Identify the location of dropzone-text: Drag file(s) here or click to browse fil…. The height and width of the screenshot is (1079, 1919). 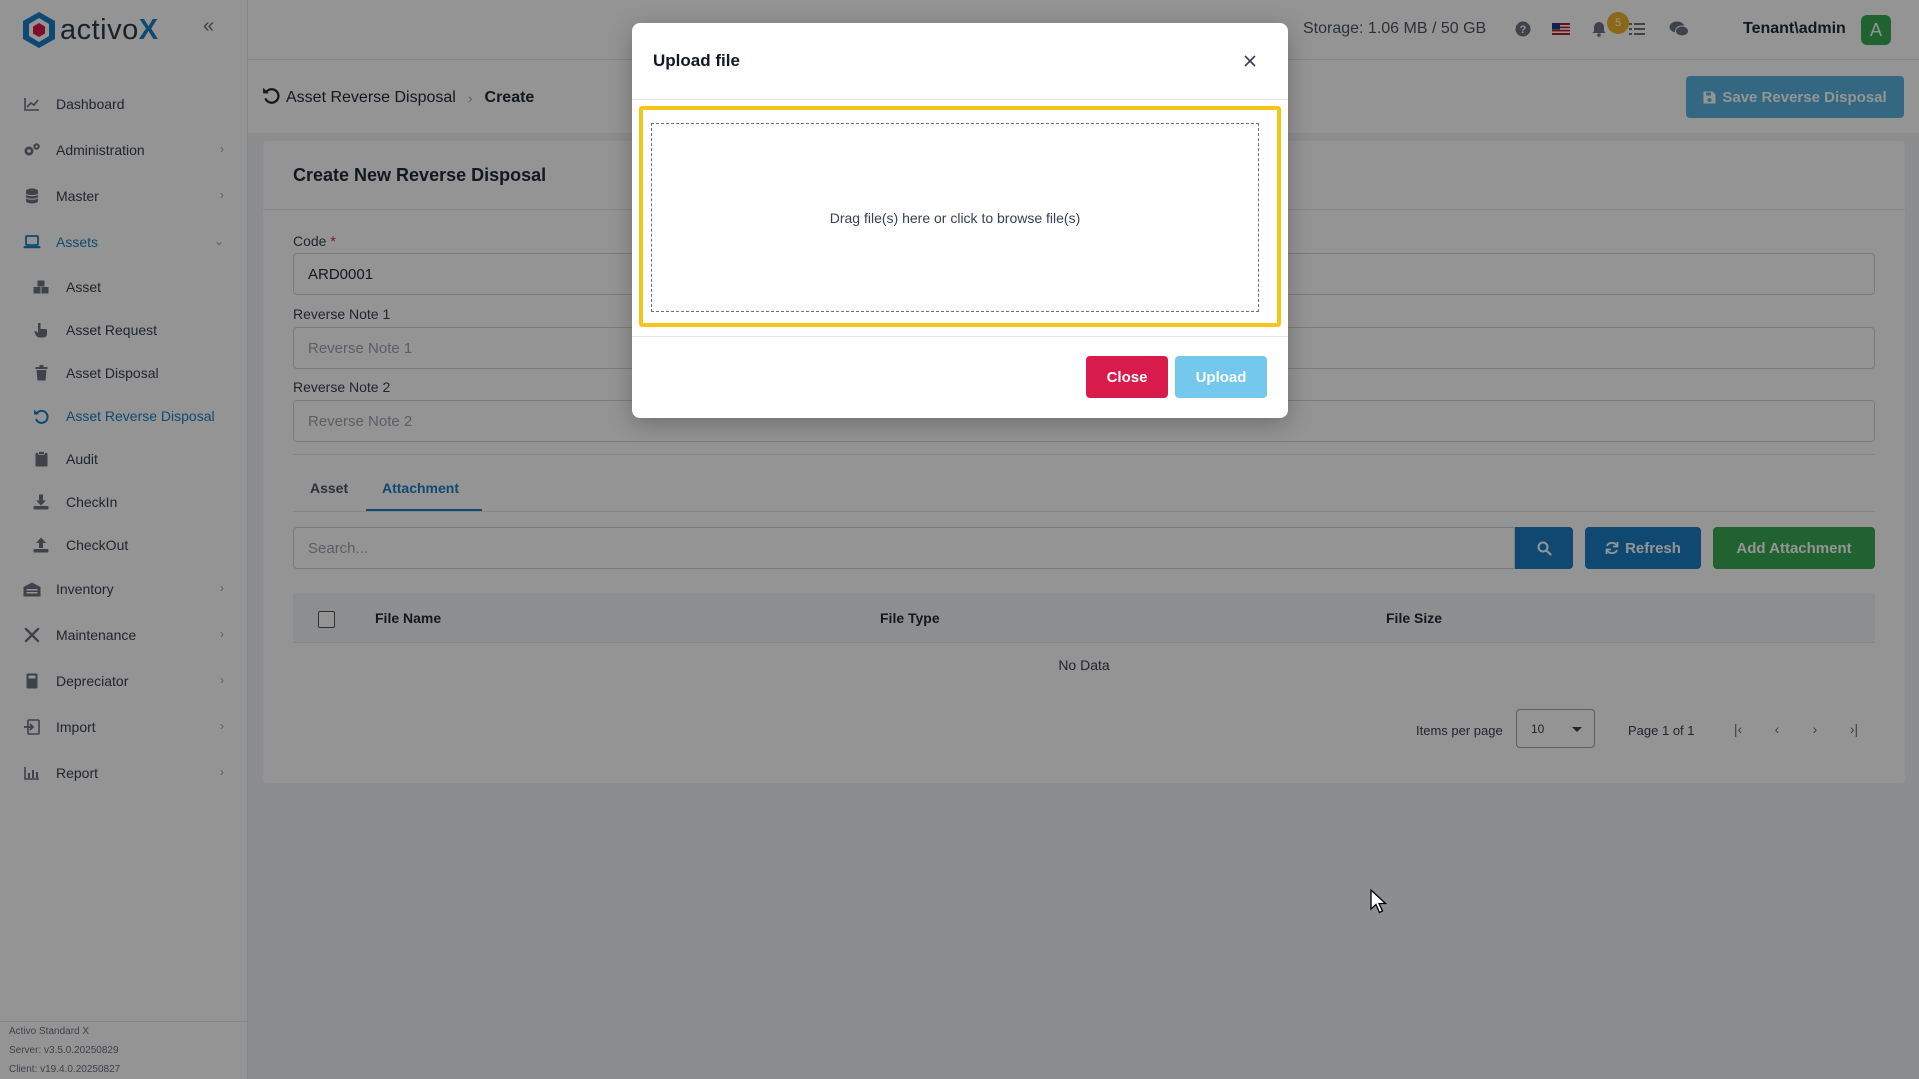
(955, 217).